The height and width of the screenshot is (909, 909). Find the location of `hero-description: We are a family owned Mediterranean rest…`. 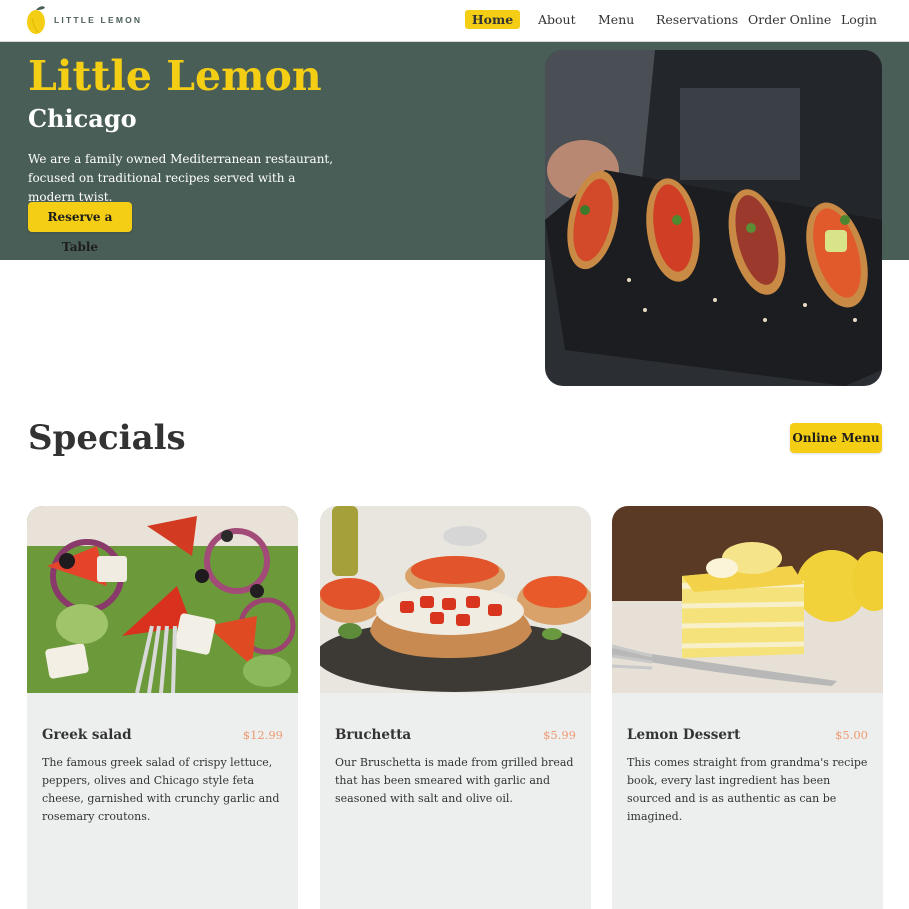

hero-description: We are a family owned Mediterranean rest… is located at coordinates (181, 178).